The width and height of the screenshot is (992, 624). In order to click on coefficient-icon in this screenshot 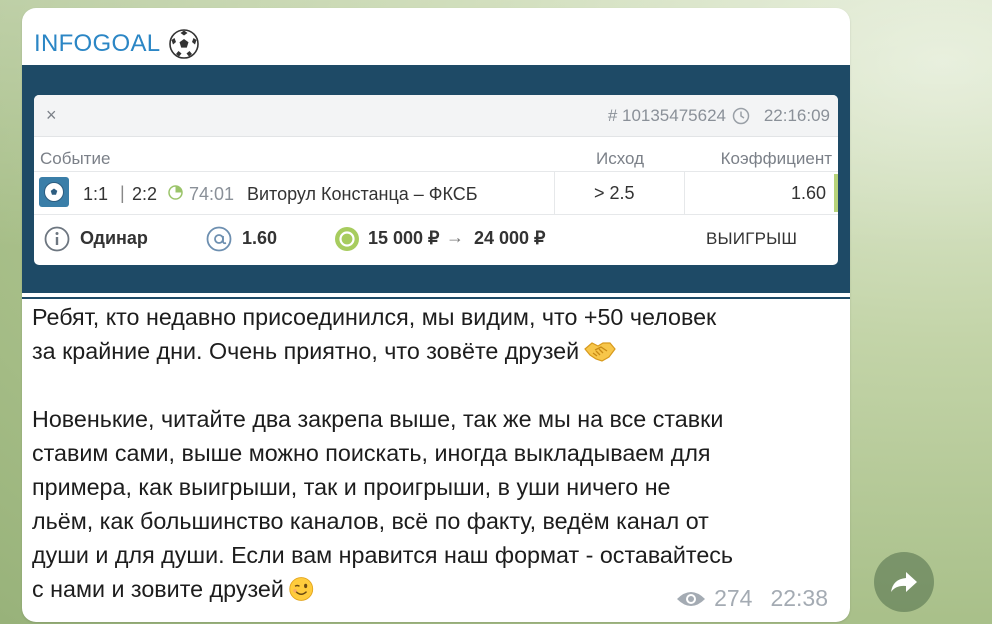, I will do `click(219, 239)`.